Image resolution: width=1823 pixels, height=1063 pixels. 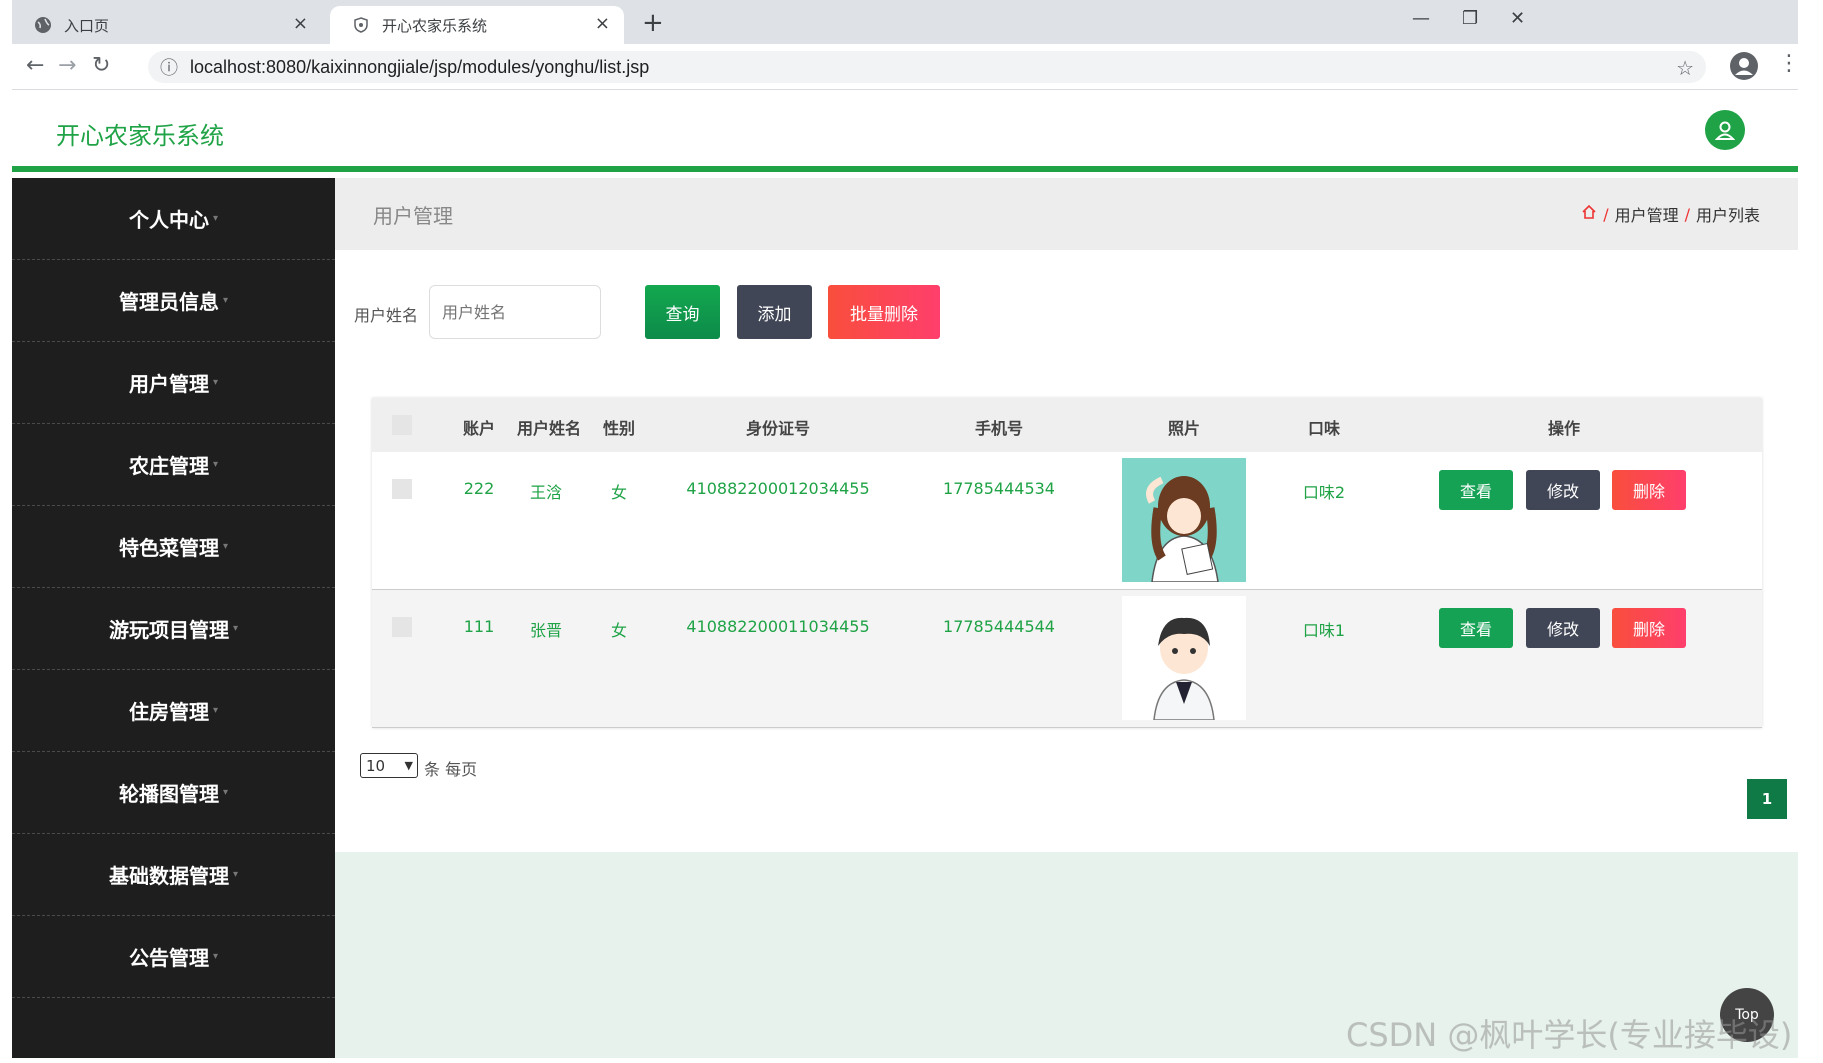 I want to click on column-header: 账户, so click(x=479, y=428).